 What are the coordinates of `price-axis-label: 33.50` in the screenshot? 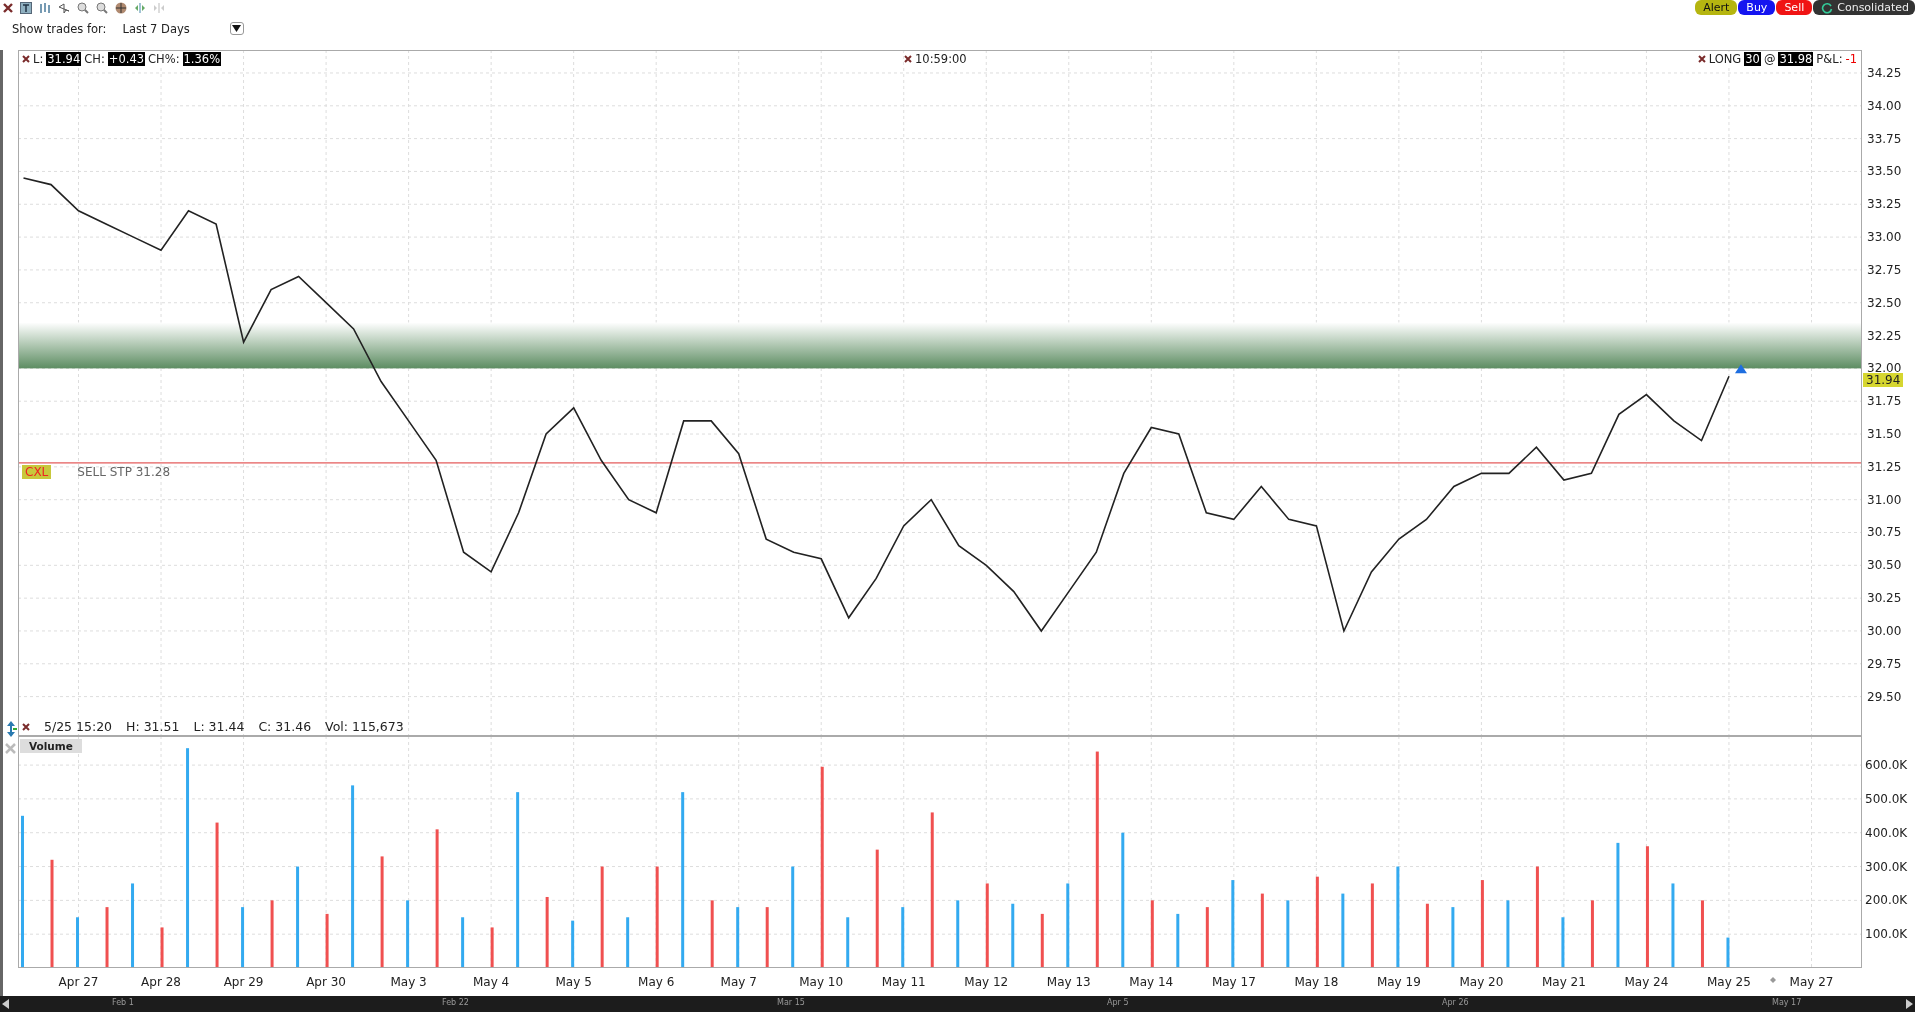 It's located at (1884, 171).